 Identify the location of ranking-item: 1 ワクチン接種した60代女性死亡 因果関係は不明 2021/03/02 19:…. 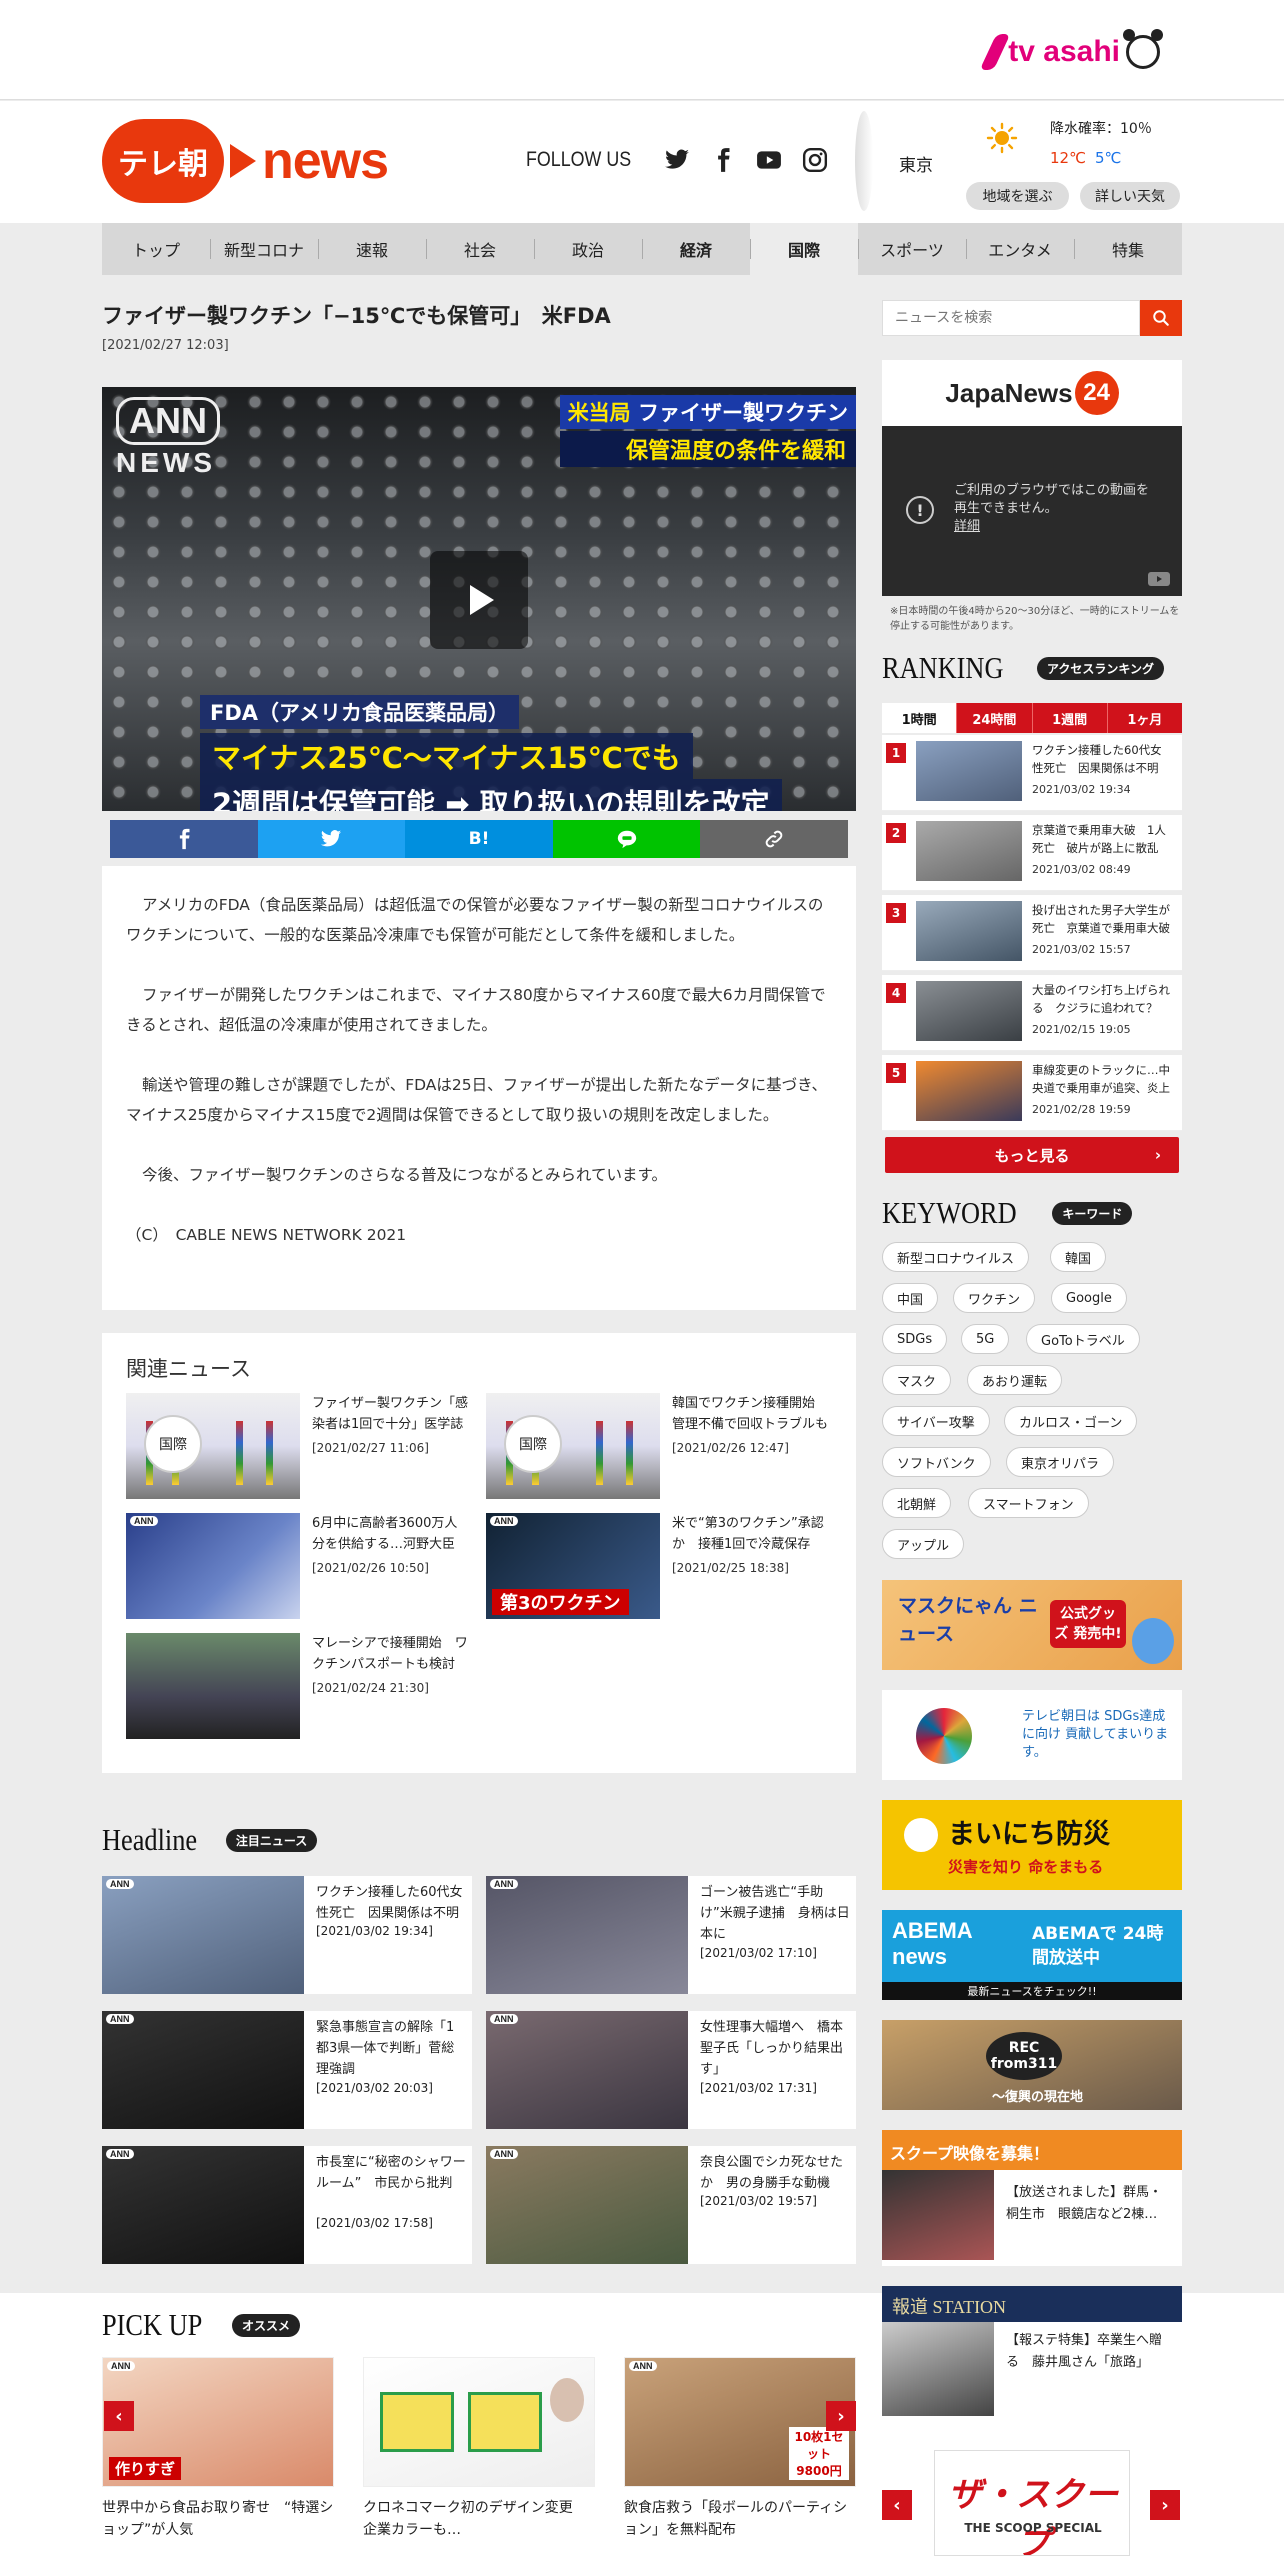
(1032, 773).